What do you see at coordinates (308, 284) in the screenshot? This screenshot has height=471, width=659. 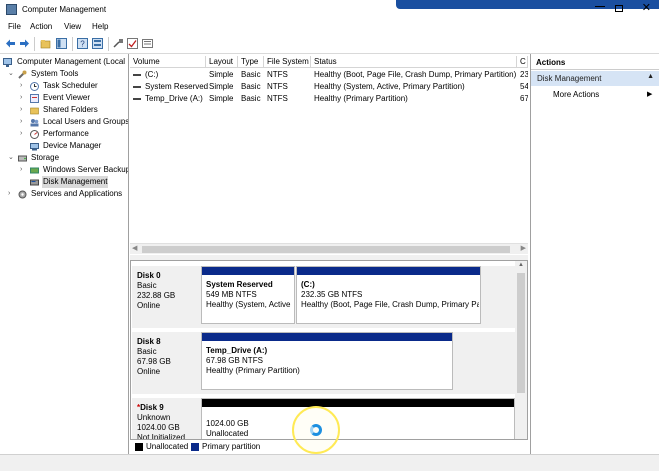 I see `partition-title: (C:)` at bounding box center [308, 284].